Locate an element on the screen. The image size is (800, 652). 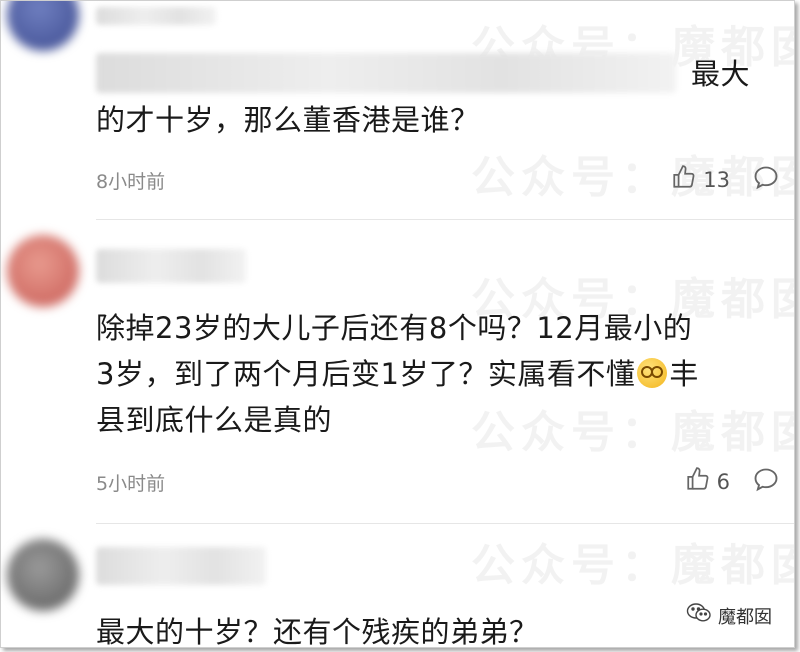
comment-time: 5小时前 is located at coordinates (131, 484).